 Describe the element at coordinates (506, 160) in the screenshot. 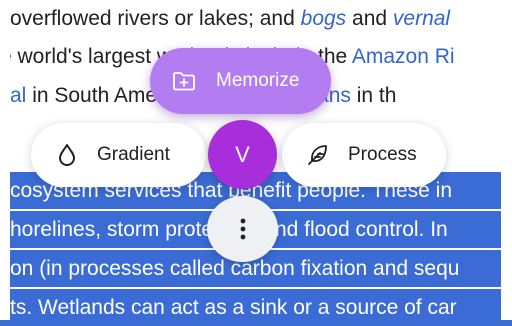

I see `screen-right-edge` at that location.